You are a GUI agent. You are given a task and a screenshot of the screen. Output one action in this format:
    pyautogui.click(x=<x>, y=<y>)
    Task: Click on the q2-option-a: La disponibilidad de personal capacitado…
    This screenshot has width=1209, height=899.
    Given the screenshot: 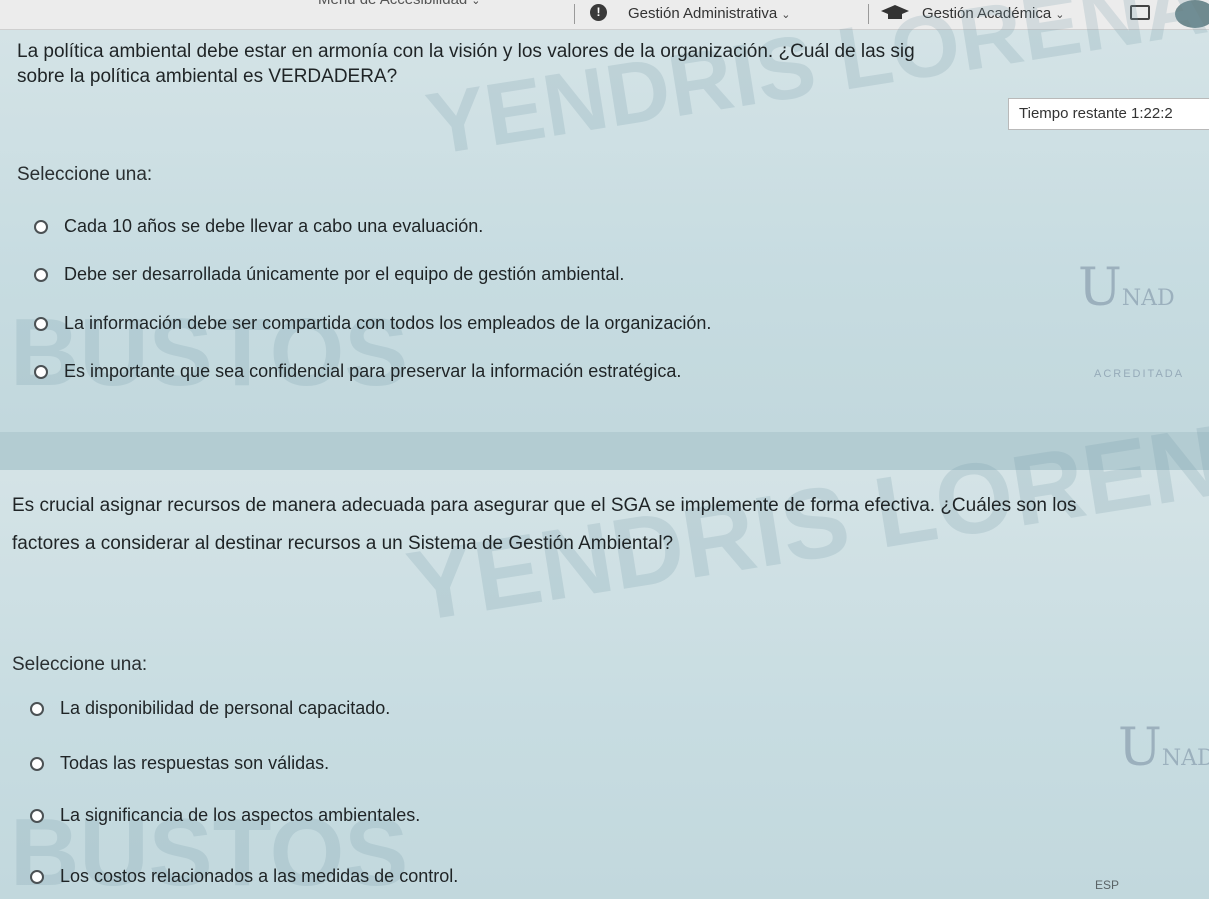 What is the action you would take?
    pyautogui.click(x=210, y=708)
    